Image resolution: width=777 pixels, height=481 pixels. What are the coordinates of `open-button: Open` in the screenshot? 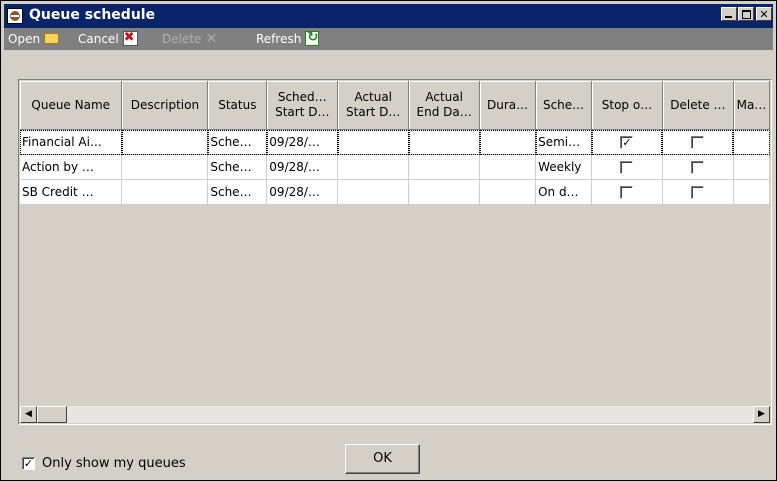 It's located at (34, 39).